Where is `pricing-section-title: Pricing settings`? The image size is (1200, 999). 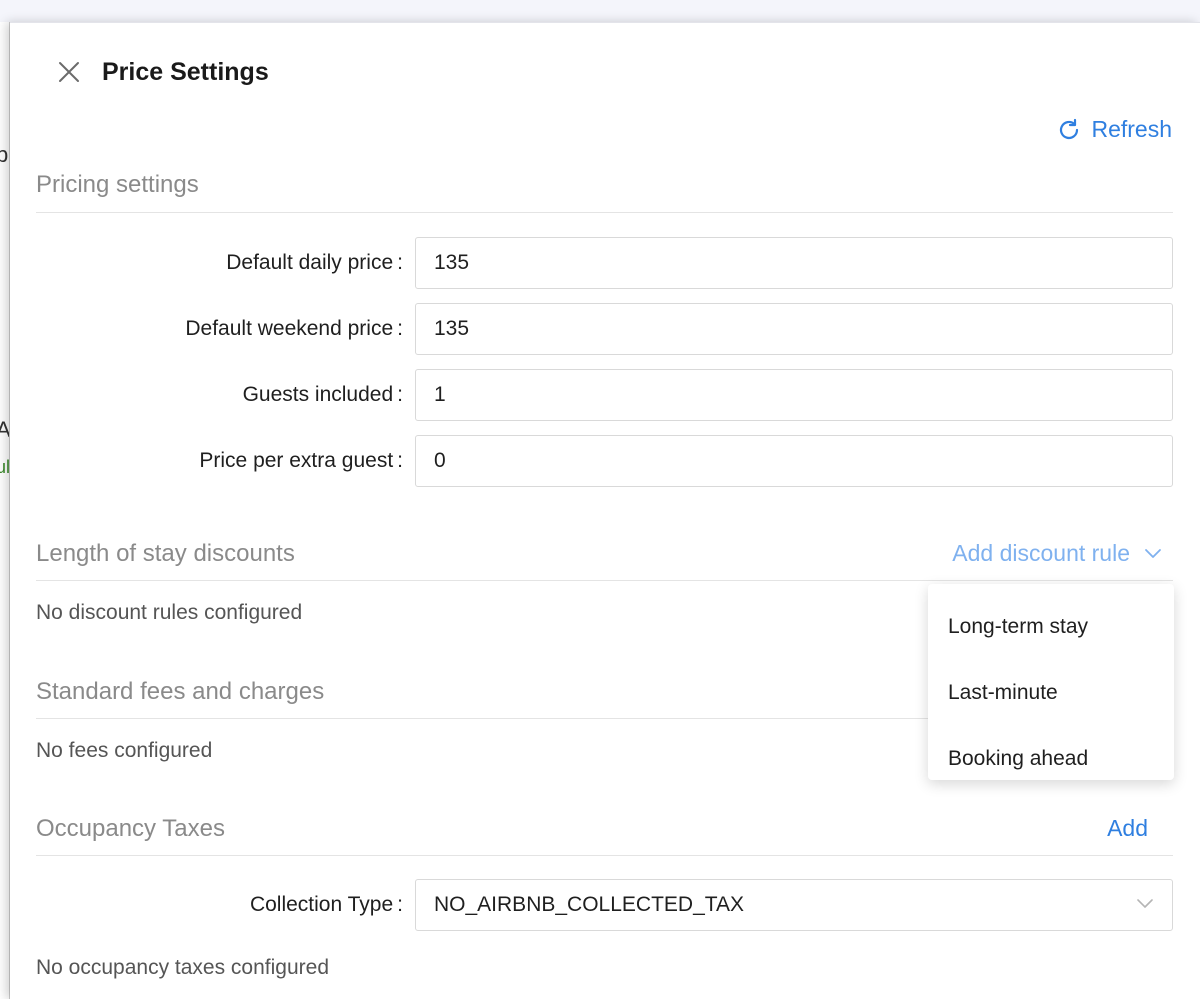
pricing-section-title: Pricing settings is located at coordinates (117, 184).